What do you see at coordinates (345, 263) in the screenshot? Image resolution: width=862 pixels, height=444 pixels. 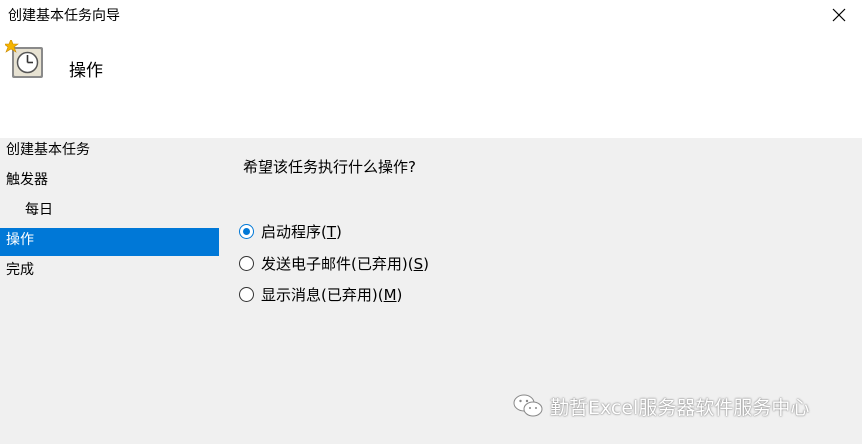 I see `option-label: 发送电子邮件(已弃用)(S)` at bounding box center [345, 263].